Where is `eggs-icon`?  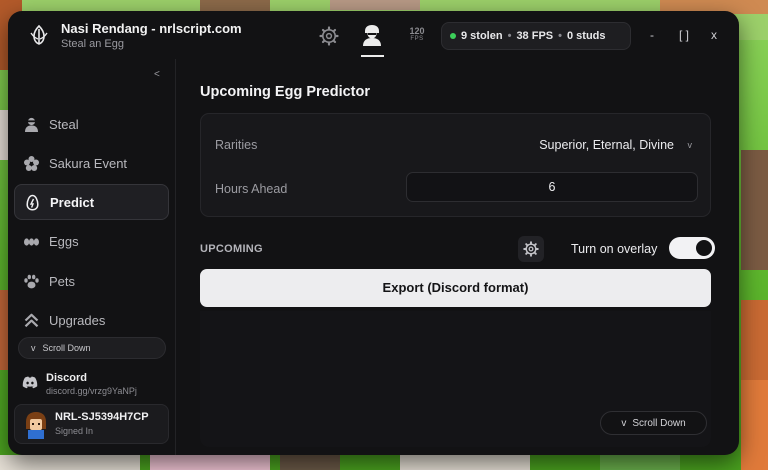 eggs-icon is located at coordinates (31, 241).